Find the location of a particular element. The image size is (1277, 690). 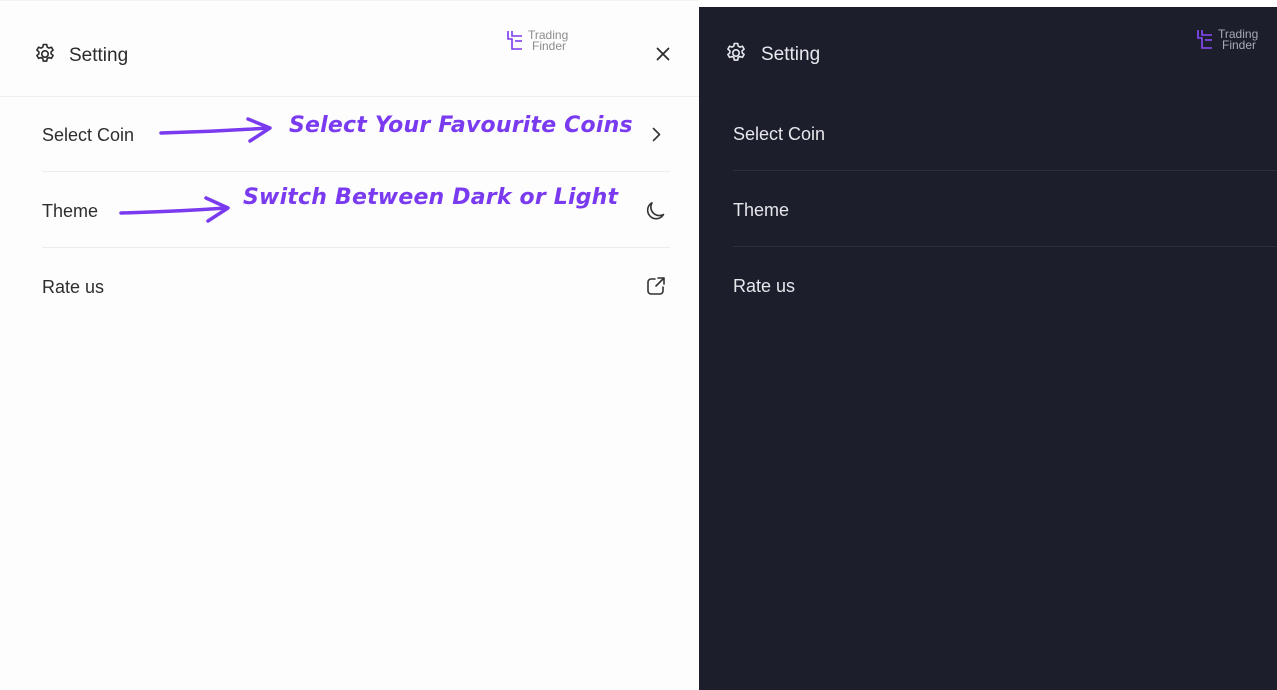

close-icon is located at coordinates (663, 54).